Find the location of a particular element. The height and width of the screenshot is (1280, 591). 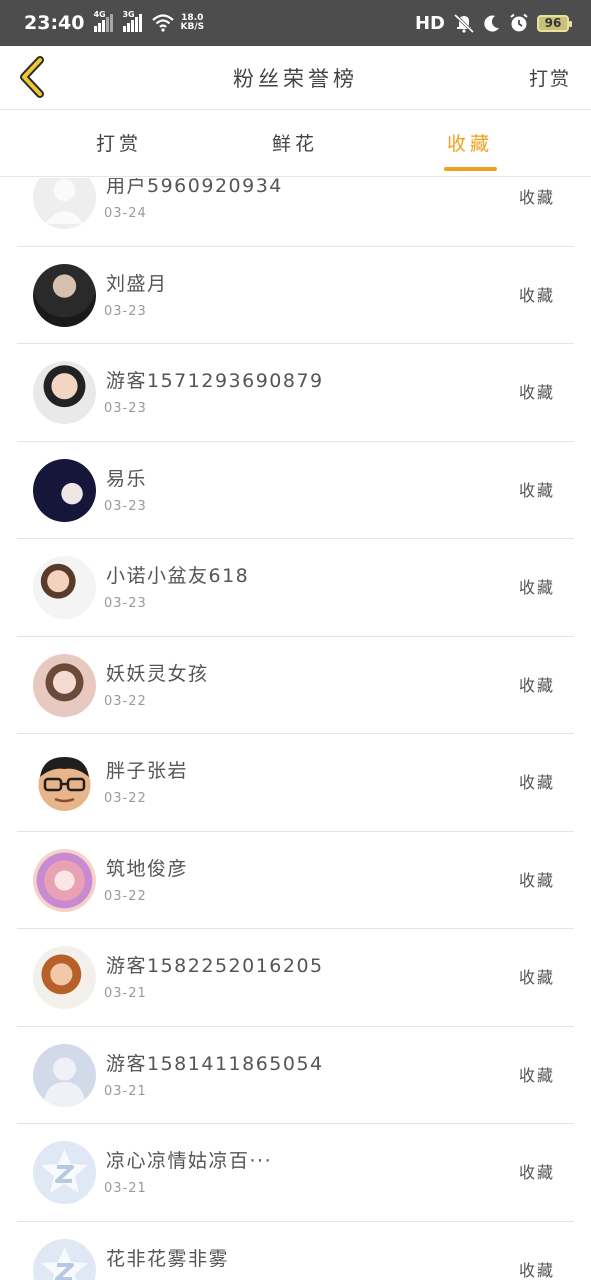

user-name: 用户5960920934 is located at coordinates (194, 187).